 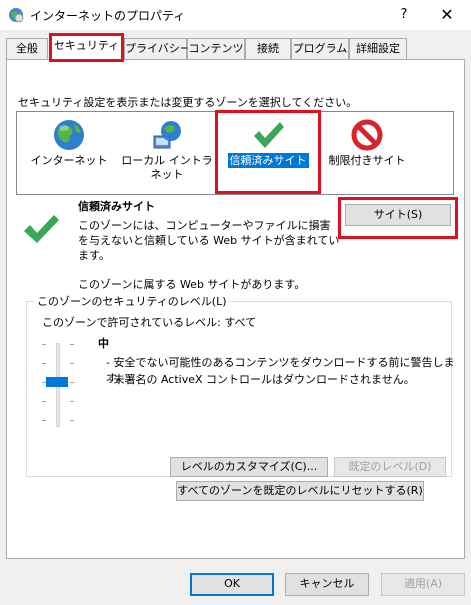 What do you see at coordinates (232, 584) in the screenshot?
I see `ok-button: OK` at bounding box center [232, 584].